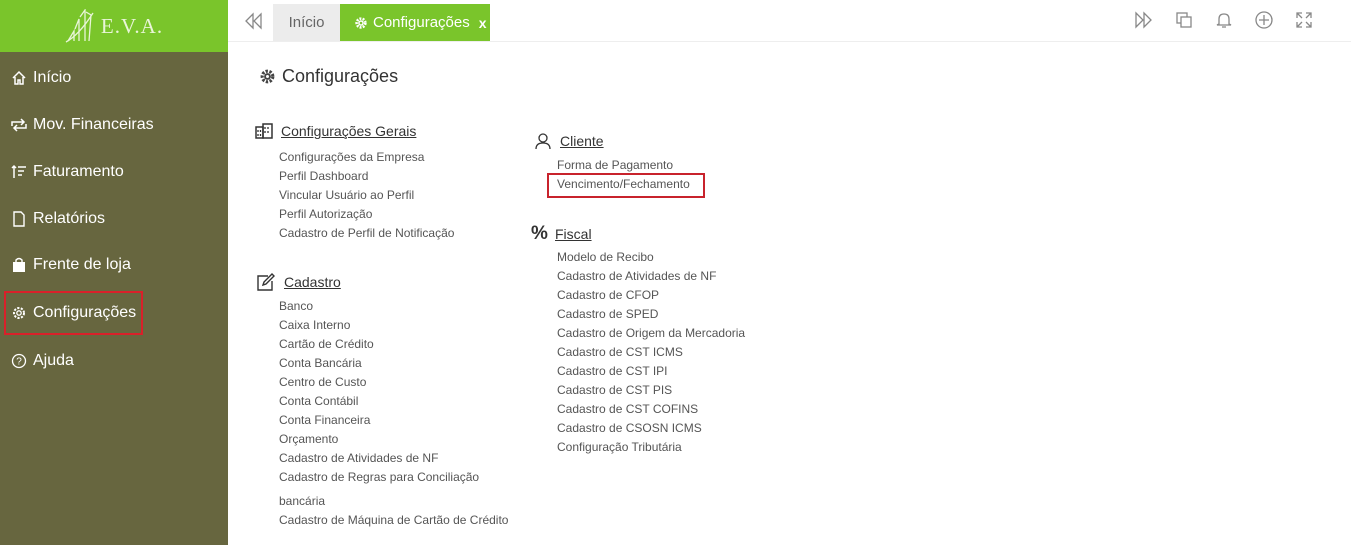 This screenshot has width=1351, height=545. I want to click on copy-icon, so click(1184, 20).